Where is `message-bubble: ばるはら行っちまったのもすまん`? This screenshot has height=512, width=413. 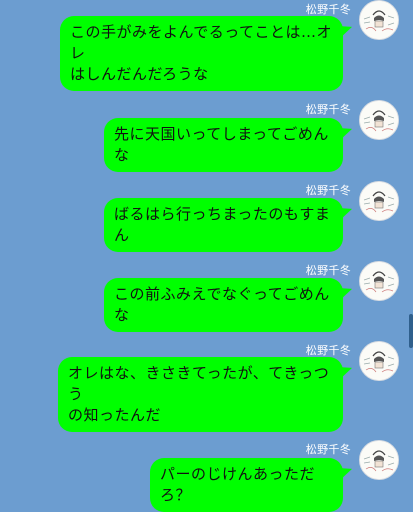 message-bubble: ばるはら行っちまったのもすまん is located at coordinates (223, 225).